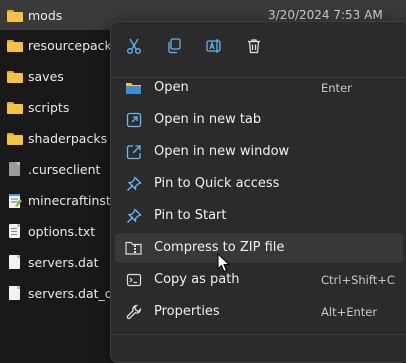 This screenshot has width=406, height=363. I want to click on menu-item-shortcut: Enter, so click(336, 88).